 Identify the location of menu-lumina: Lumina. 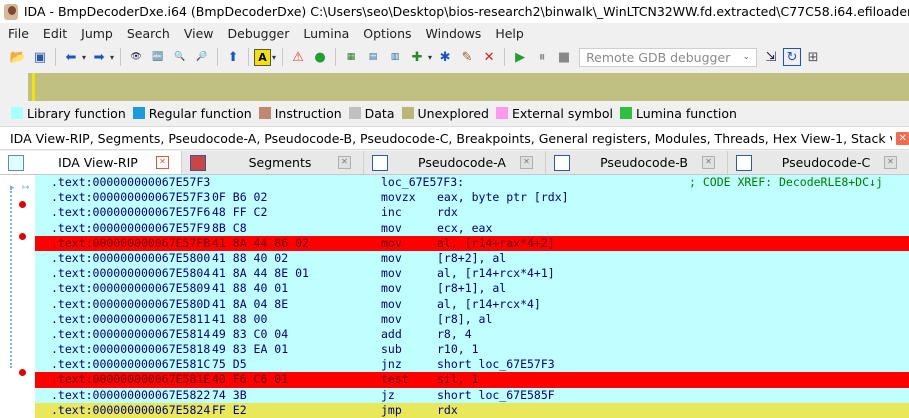
(326, 33).